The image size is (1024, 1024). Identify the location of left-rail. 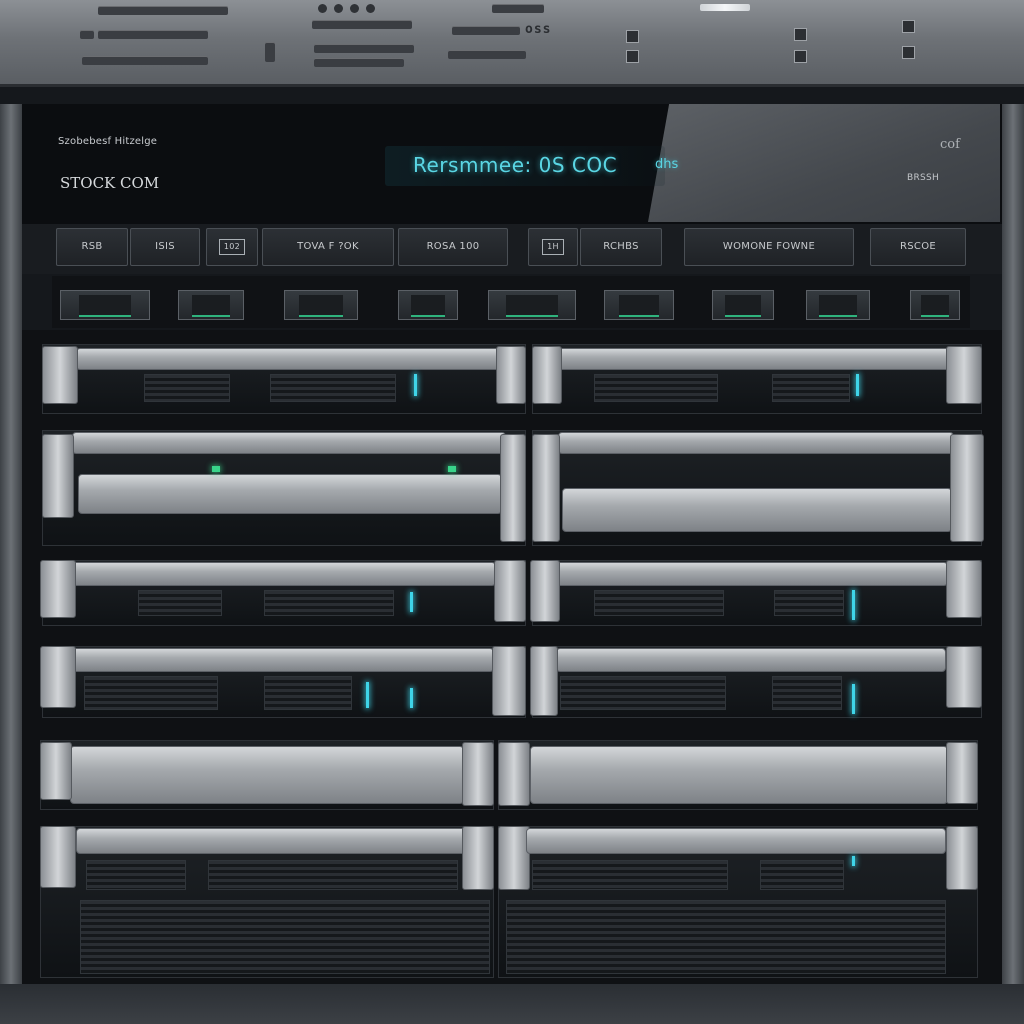
(11, 544).